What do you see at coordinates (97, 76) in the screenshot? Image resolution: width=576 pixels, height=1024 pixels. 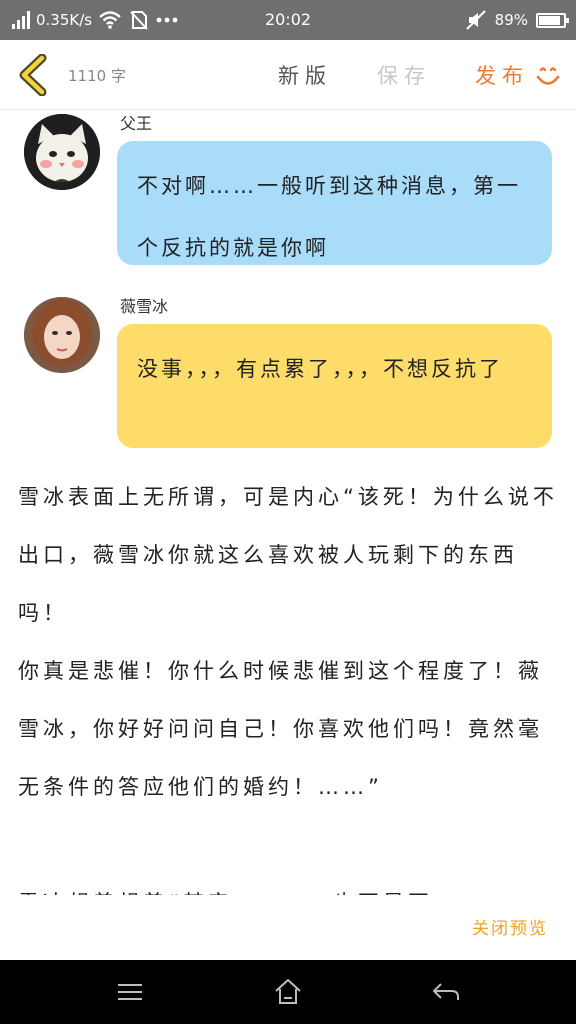 I see `word-count: 1110 字` at bounding box center [97, 76].